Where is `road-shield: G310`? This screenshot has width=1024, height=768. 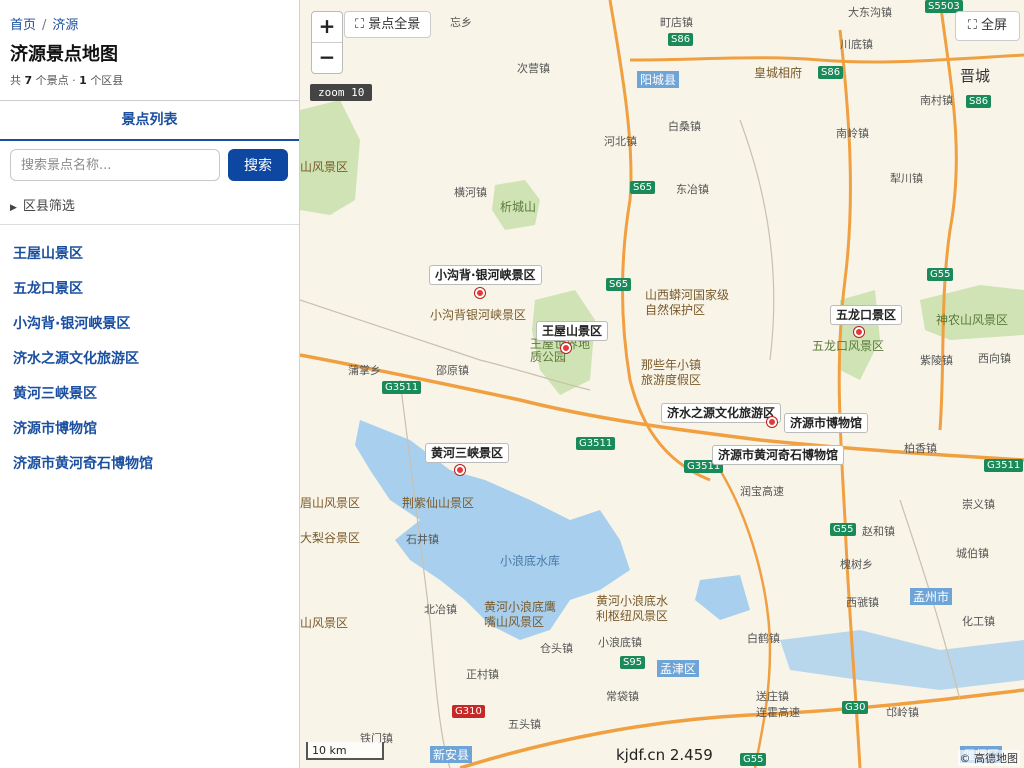
road-shield: G310 is located at coordinates (468, 711).